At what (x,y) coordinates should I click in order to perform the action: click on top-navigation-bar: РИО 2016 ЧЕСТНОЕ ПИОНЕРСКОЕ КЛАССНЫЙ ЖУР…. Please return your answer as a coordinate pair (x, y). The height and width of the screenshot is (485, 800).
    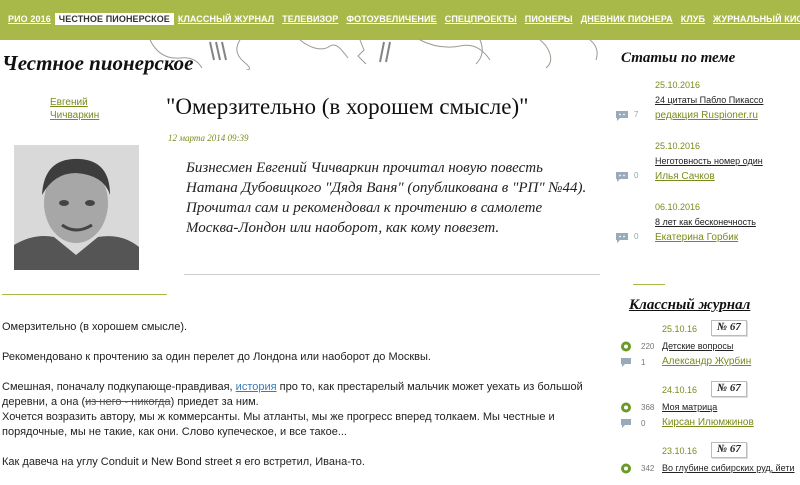
    Looking at the image, I should click on (400, 35).